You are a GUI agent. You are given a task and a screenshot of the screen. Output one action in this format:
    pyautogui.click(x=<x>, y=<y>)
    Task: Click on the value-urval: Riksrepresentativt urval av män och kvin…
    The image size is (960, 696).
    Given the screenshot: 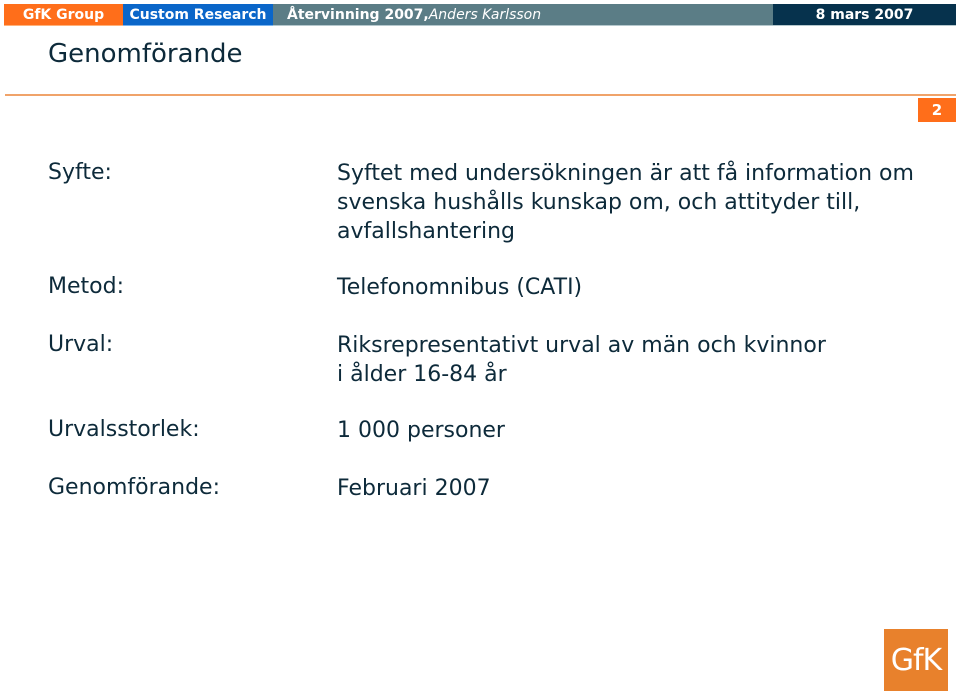 What is the action you would take?
    pyautogui.click(x=581, y=360)
    